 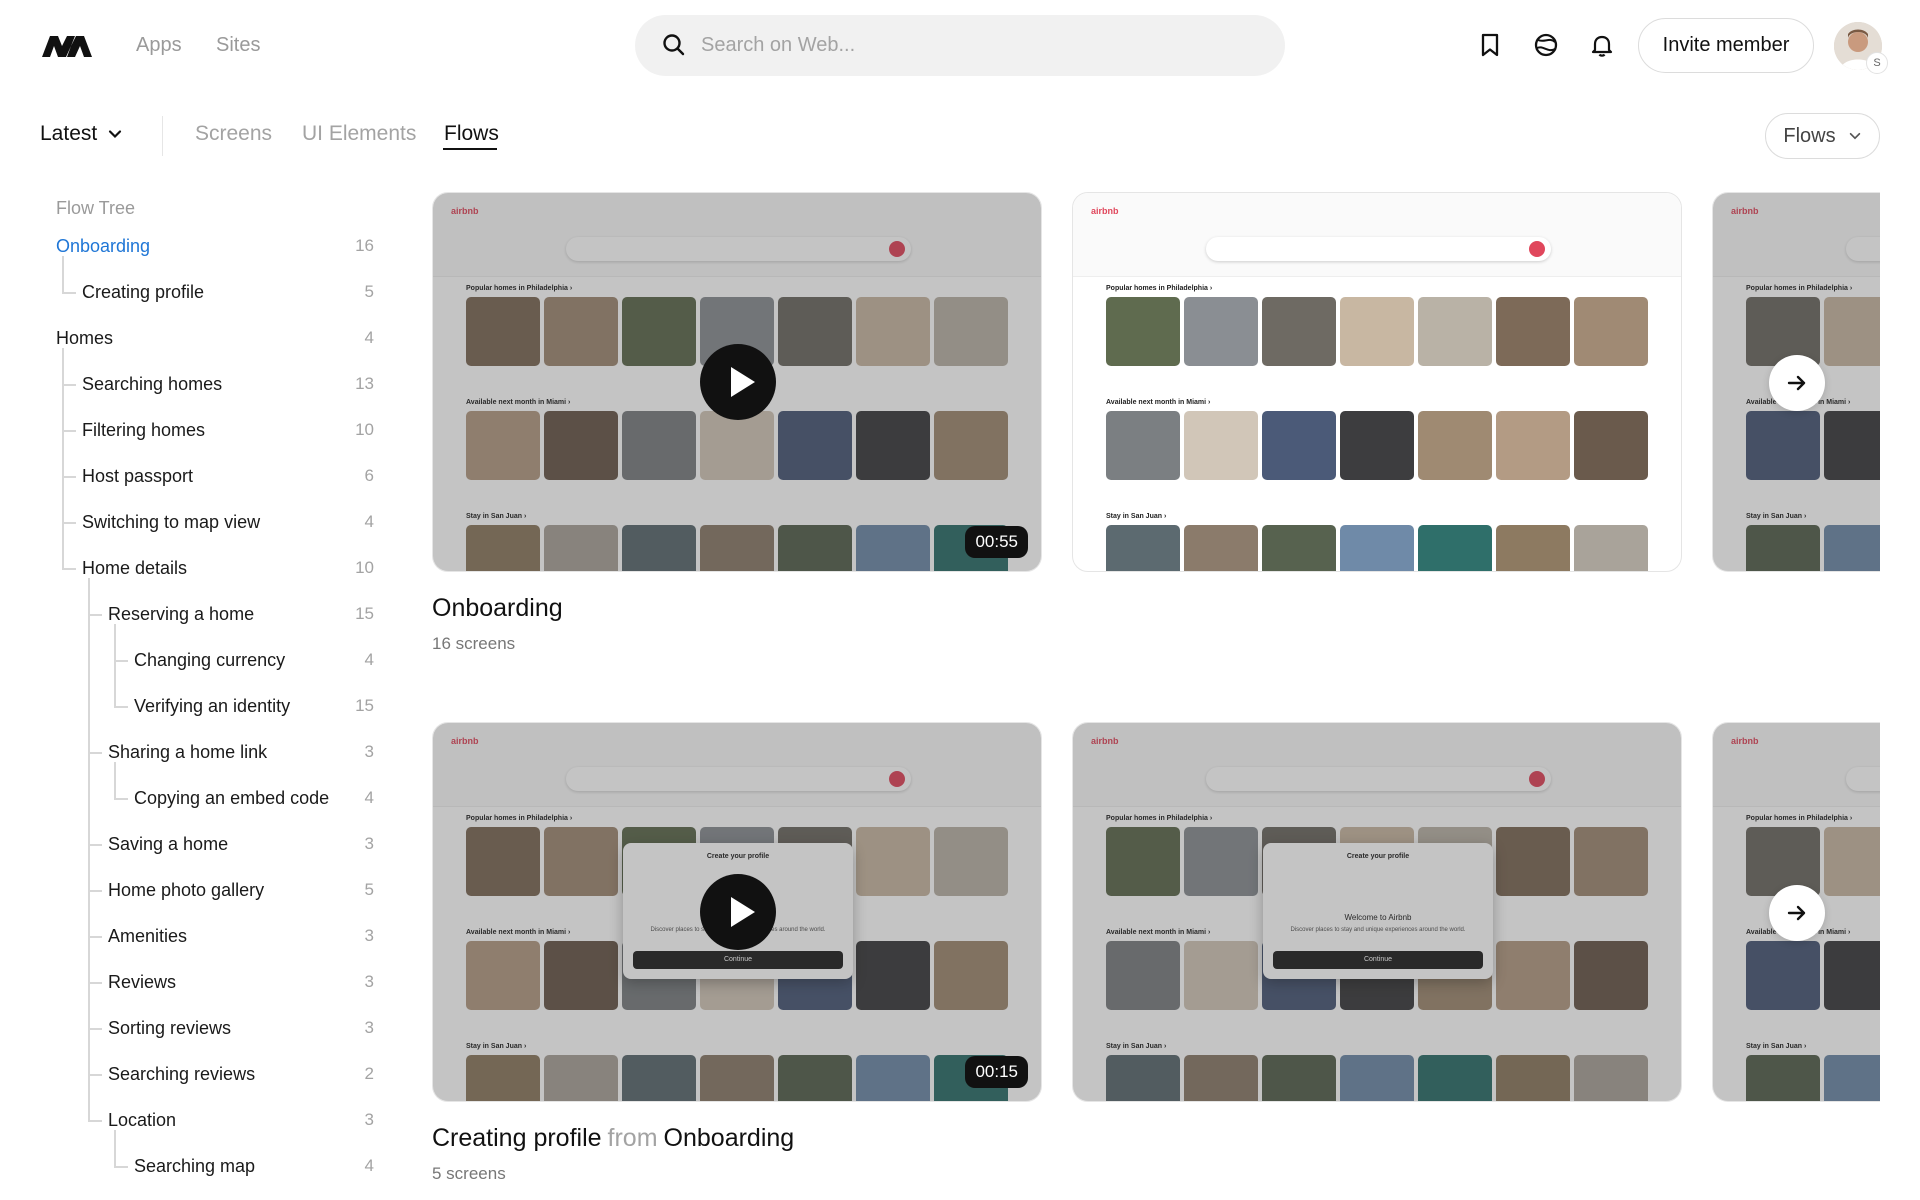 What do you see at coordinates (1105, 211) in the screenshot?
I see `mock-brand: airbnb` at bounding box center [1105, 211].